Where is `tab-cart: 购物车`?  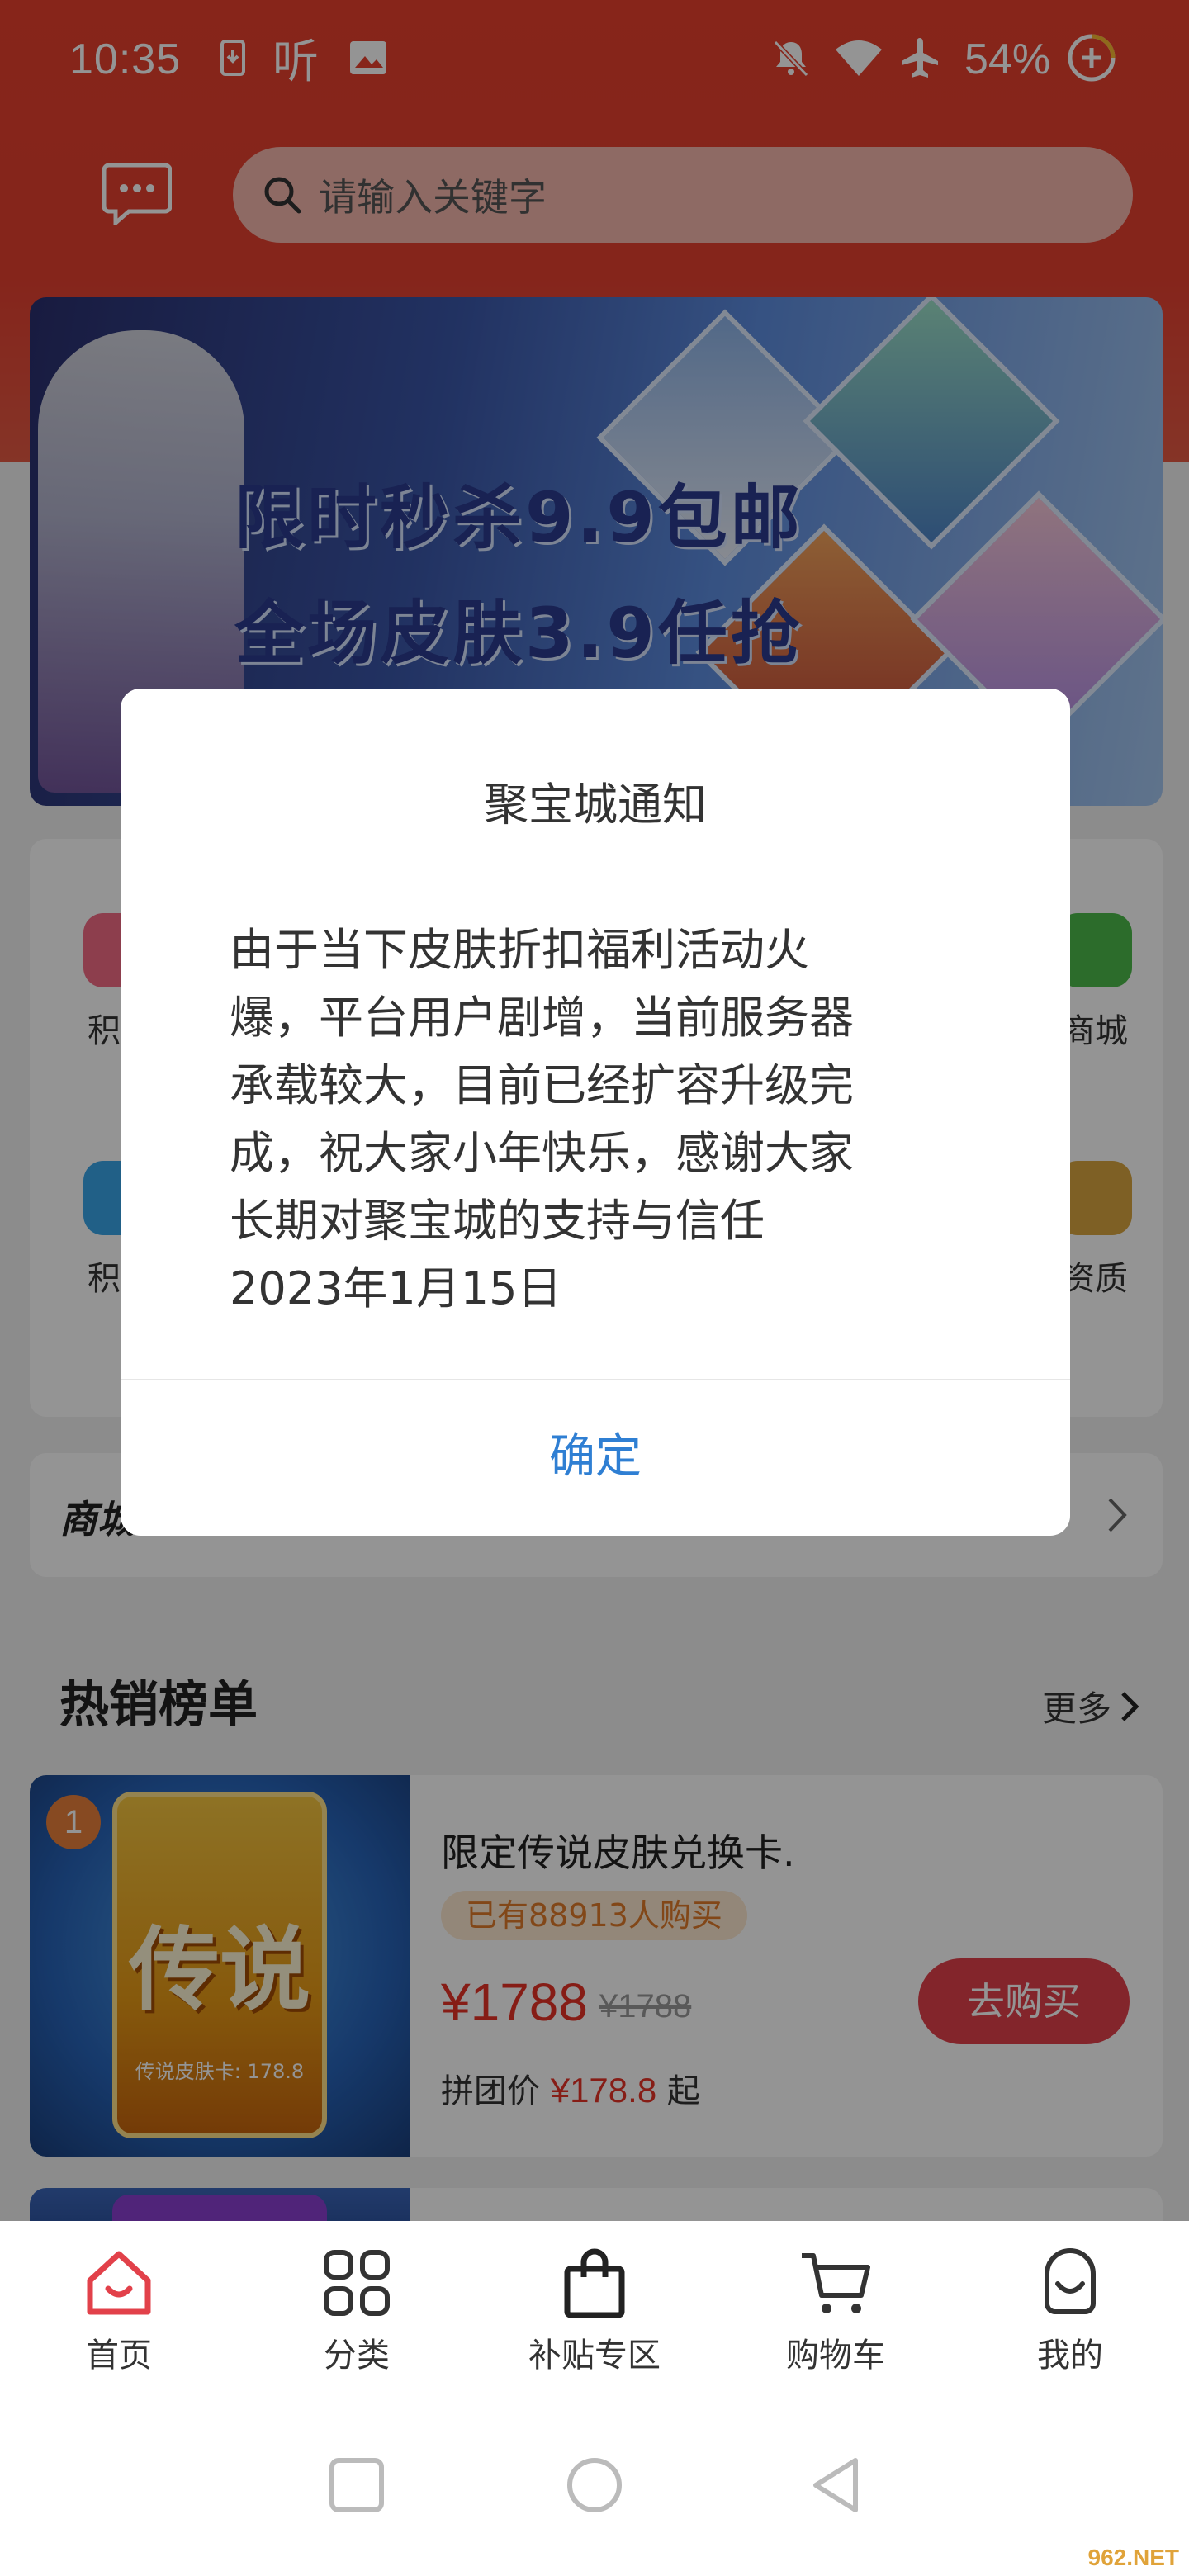
tab-cart: 购物车 is located at coordinates (836, 2311).